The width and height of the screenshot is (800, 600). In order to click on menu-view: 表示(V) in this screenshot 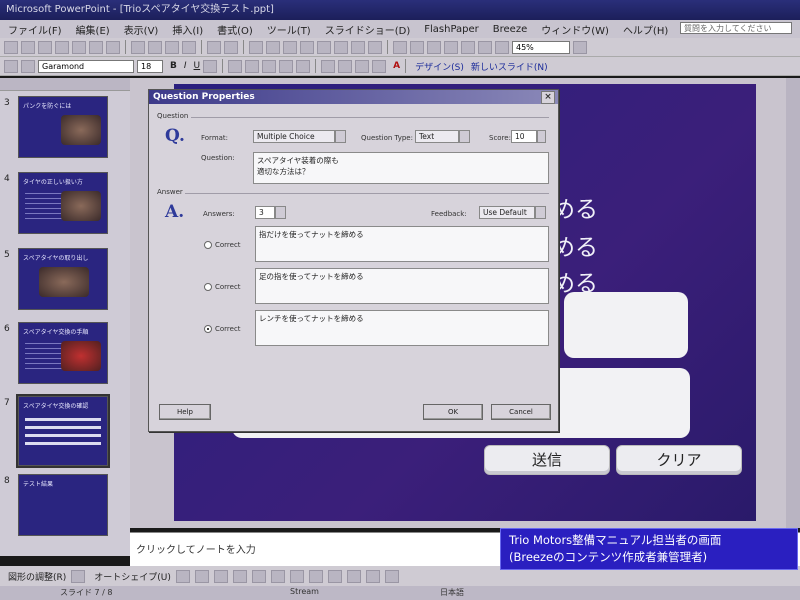, I will do `click(141, 29)`.